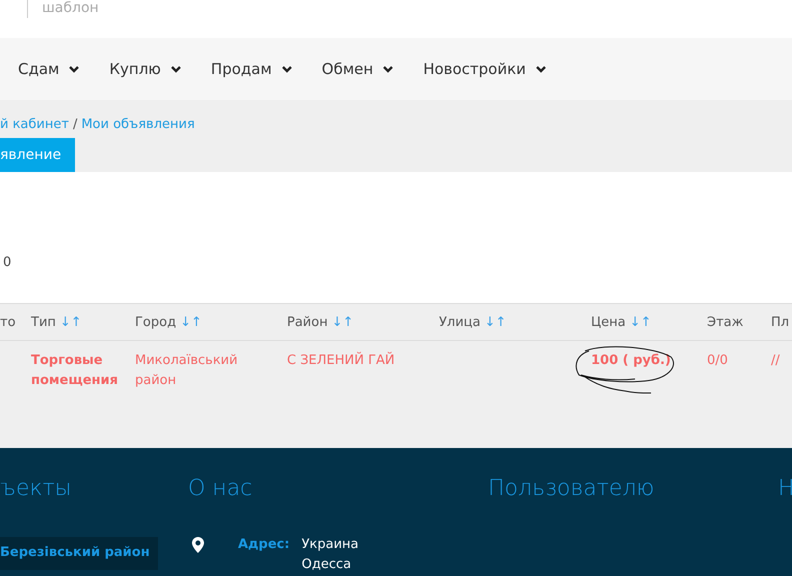  What do you see at coordinates (330, 555) in the screenshot?
I see `address-text: Украина Одесса` at bounding box center [330, 555].